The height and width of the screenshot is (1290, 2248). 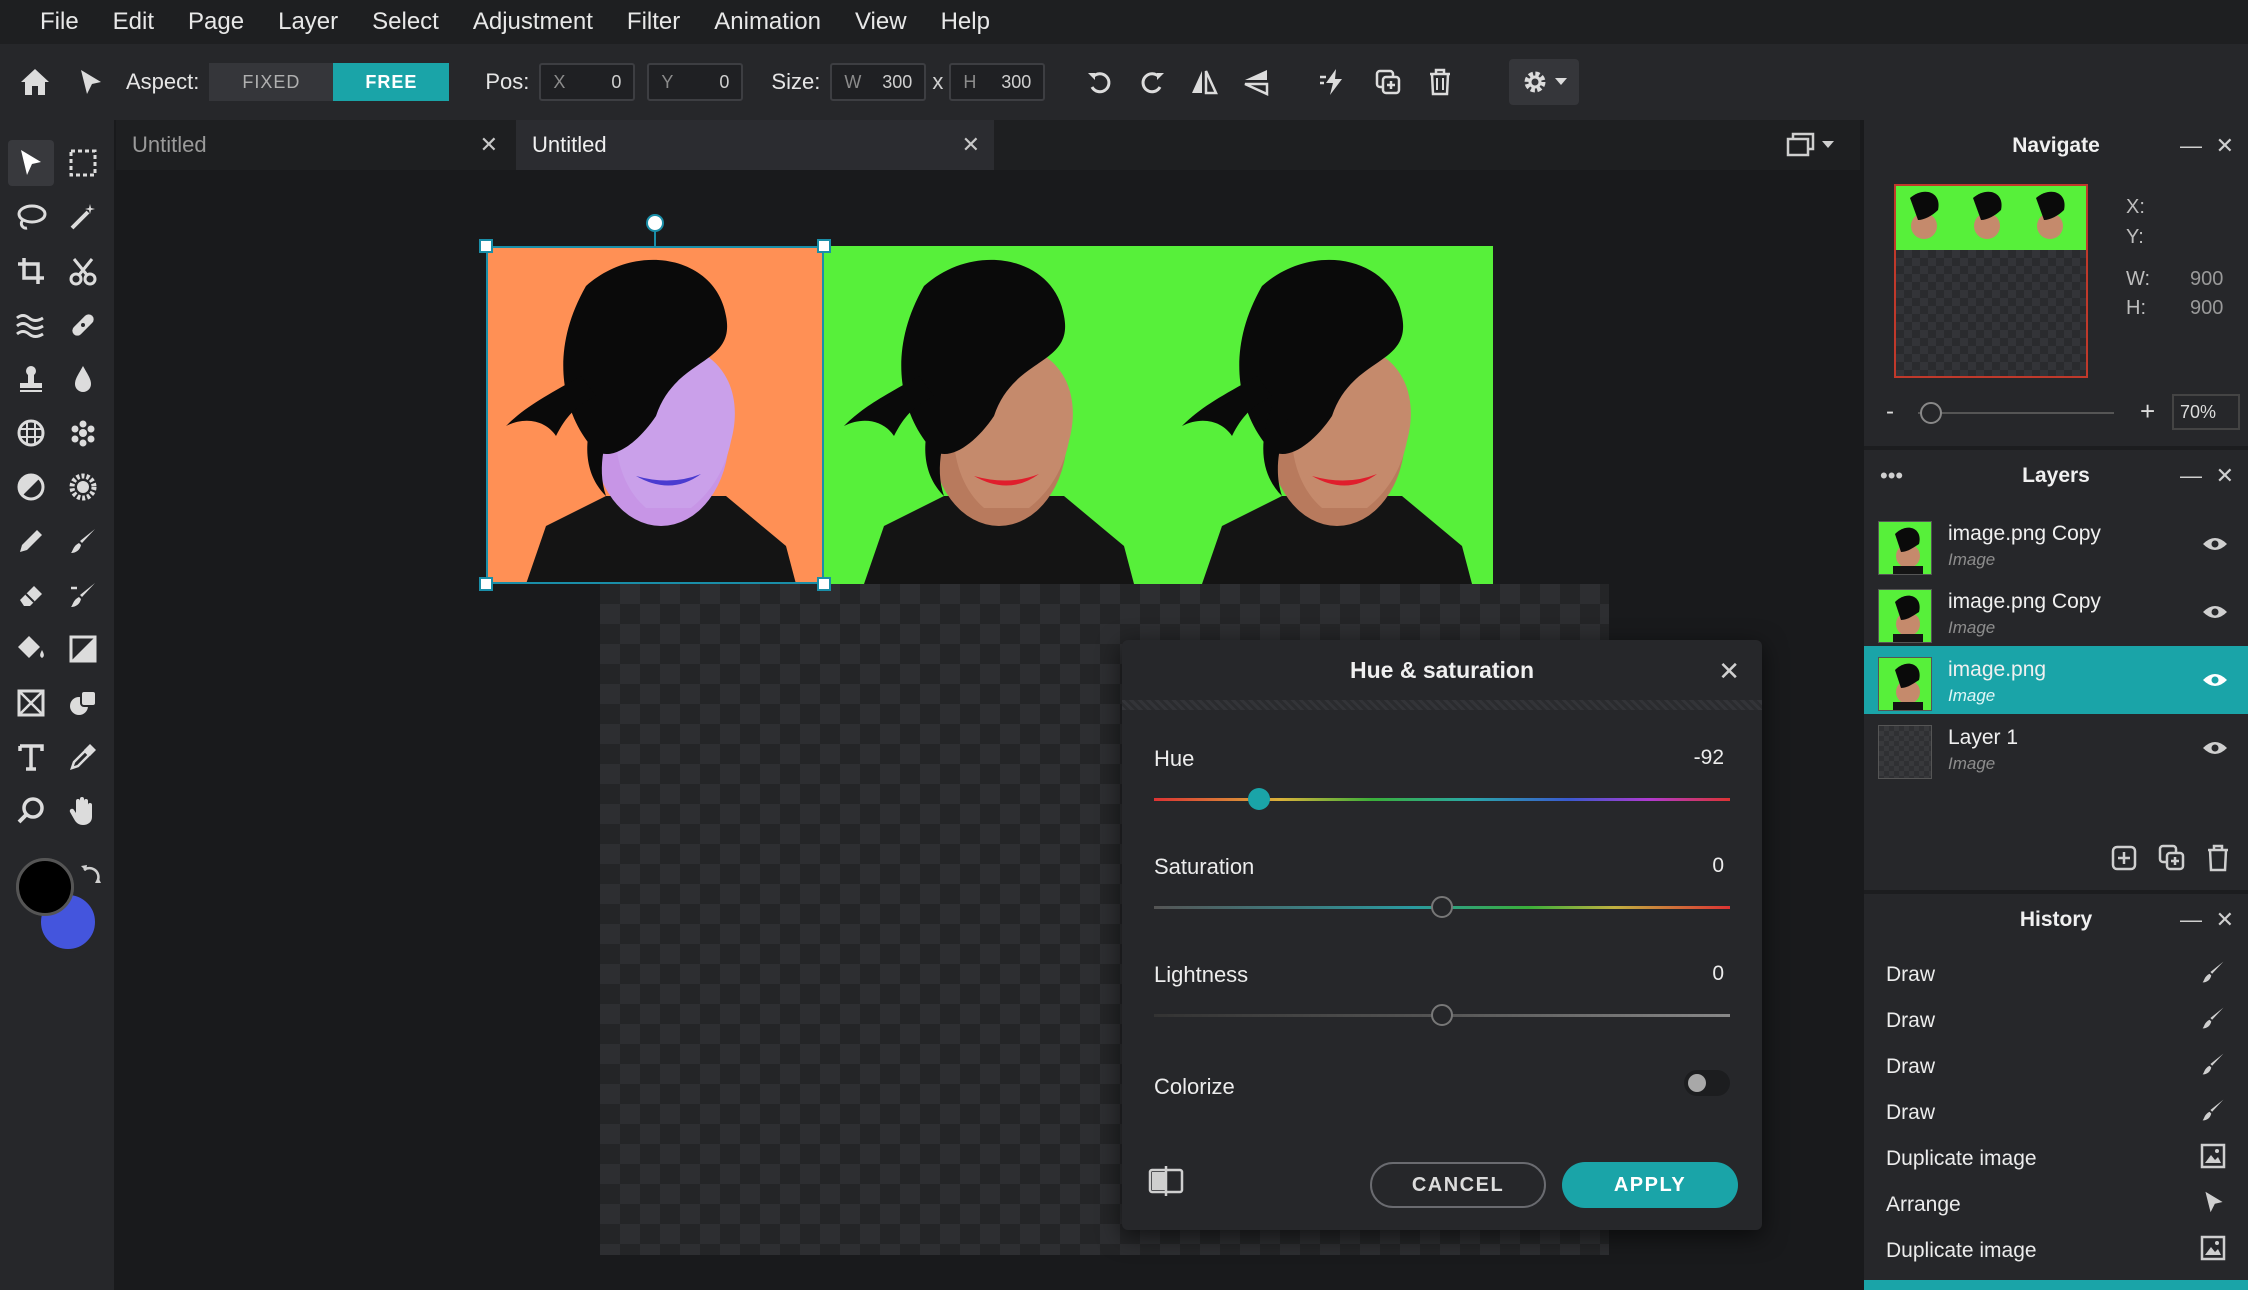 What do you see at coordinates (83, 649) in the screenshot?
I see `gradient-tool` at bounding box center [83, 649].